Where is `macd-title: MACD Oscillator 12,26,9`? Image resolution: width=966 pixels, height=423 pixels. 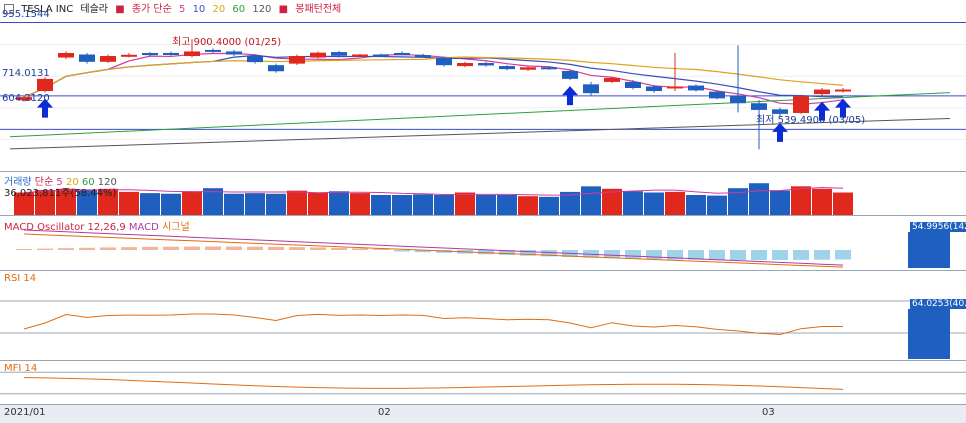 macd-title: MACD Oscillator 12,26,9 is located at coordinates (65, 227).